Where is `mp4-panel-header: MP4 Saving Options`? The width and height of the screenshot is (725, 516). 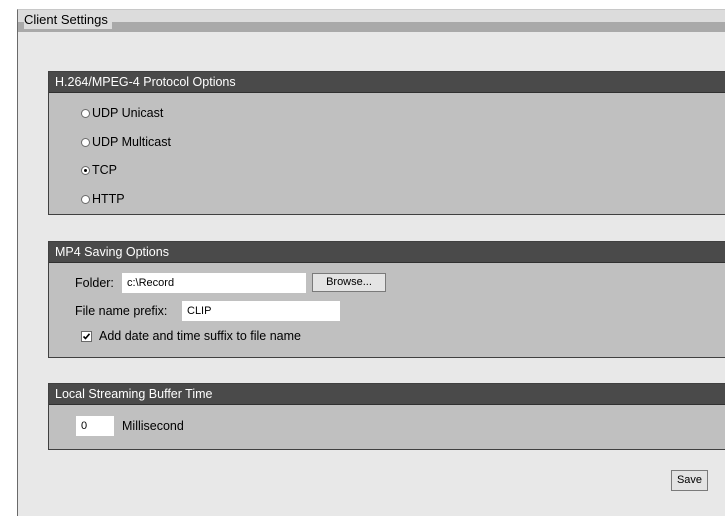
mp4-panel-header: MP4 Saving Options is located at coordinates (387, 252).